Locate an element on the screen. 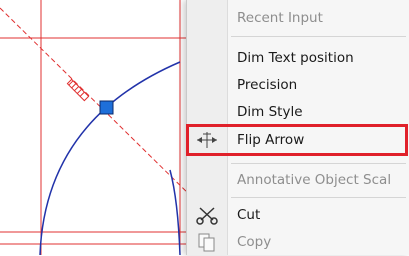  menu-item-cut: Cut is located at coordinates (298, 215).